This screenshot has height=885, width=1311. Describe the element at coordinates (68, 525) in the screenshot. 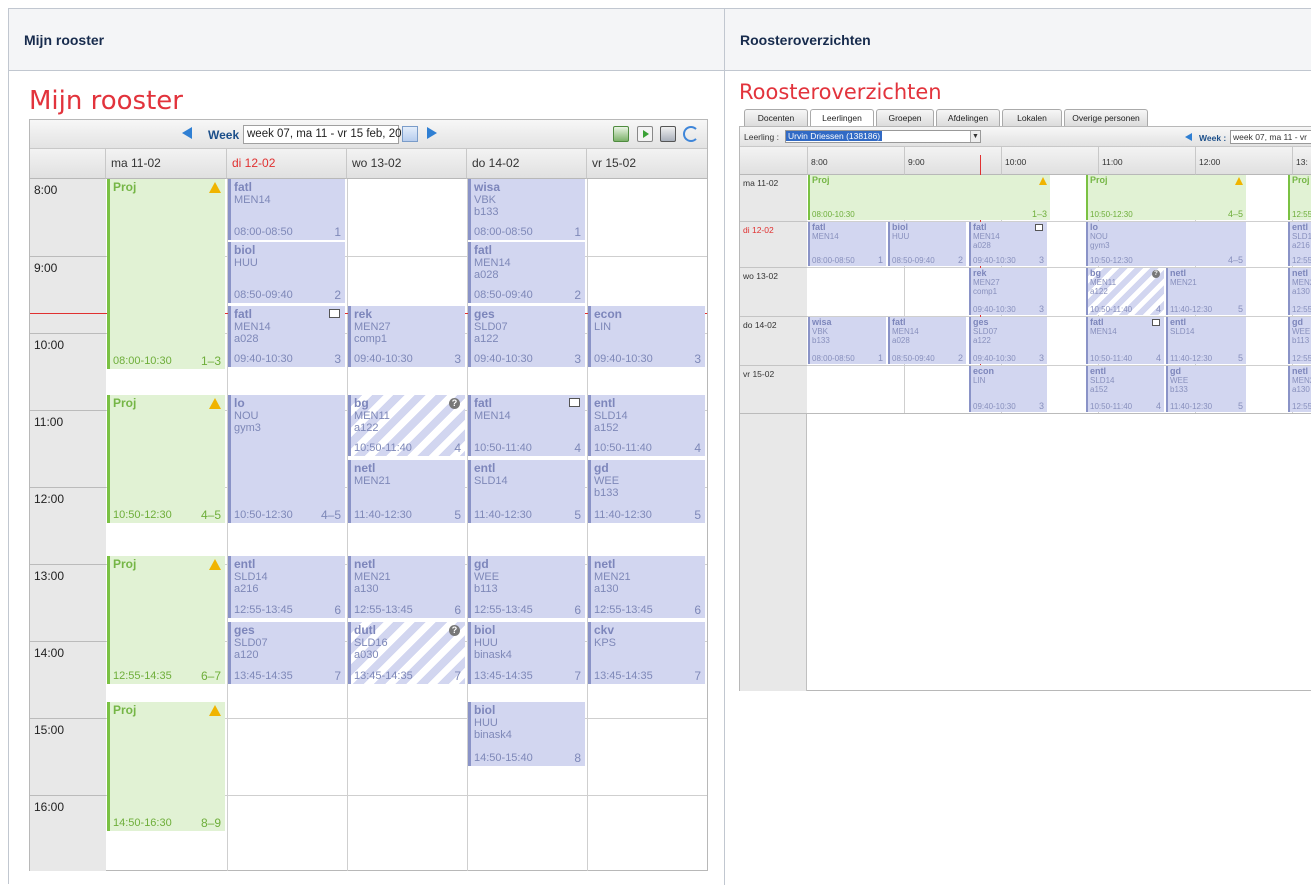

I see `hour-label: 12:00` at that location.